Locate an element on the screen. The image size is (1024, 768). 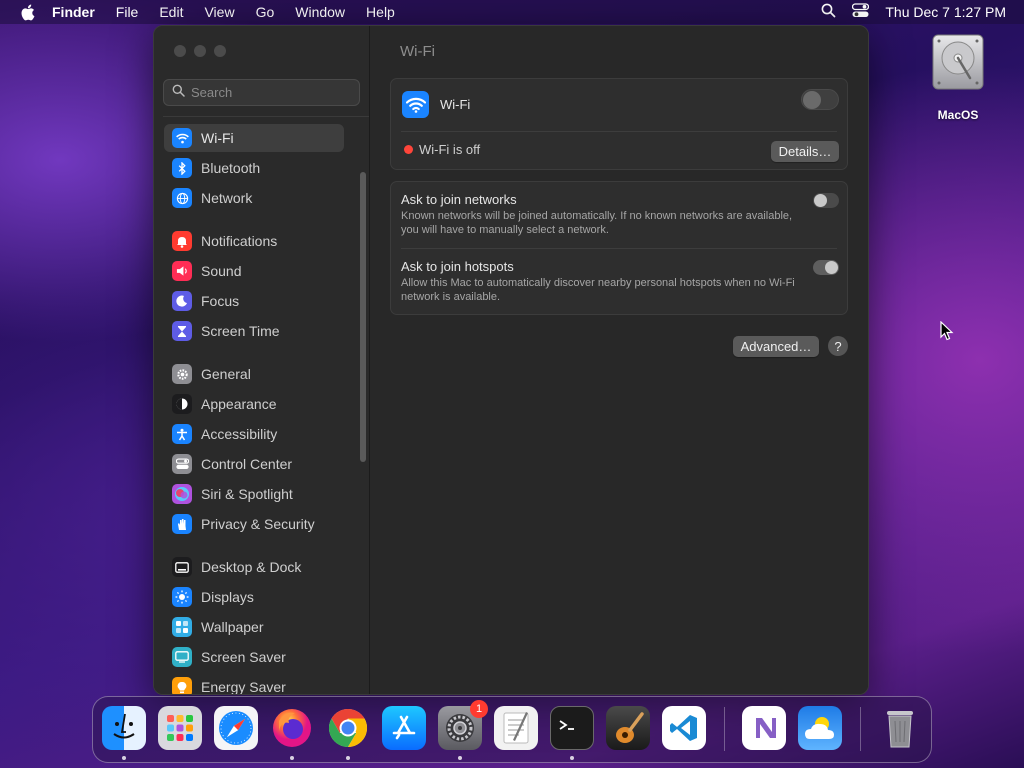
menu-help: Help is located at coordinates (380, 12).